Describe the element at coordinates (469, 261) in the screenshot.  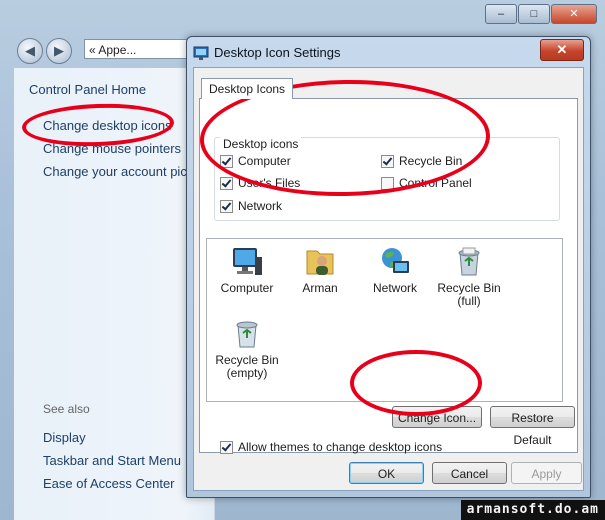
I see `recycle-bin-full-icon` at that location.